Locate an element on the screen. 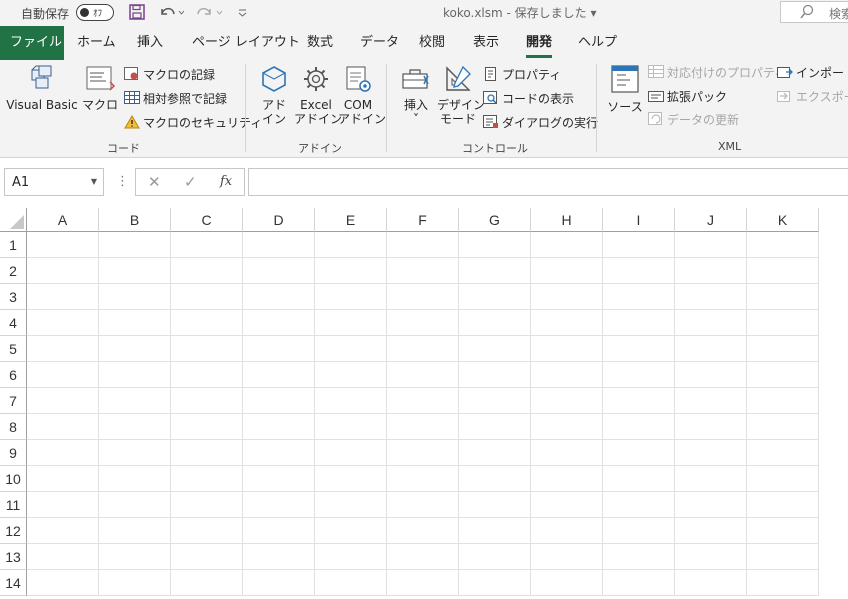 The height and width of the screenshot is (599, 848). row-header: 11 is located at coordinates (13, 505).